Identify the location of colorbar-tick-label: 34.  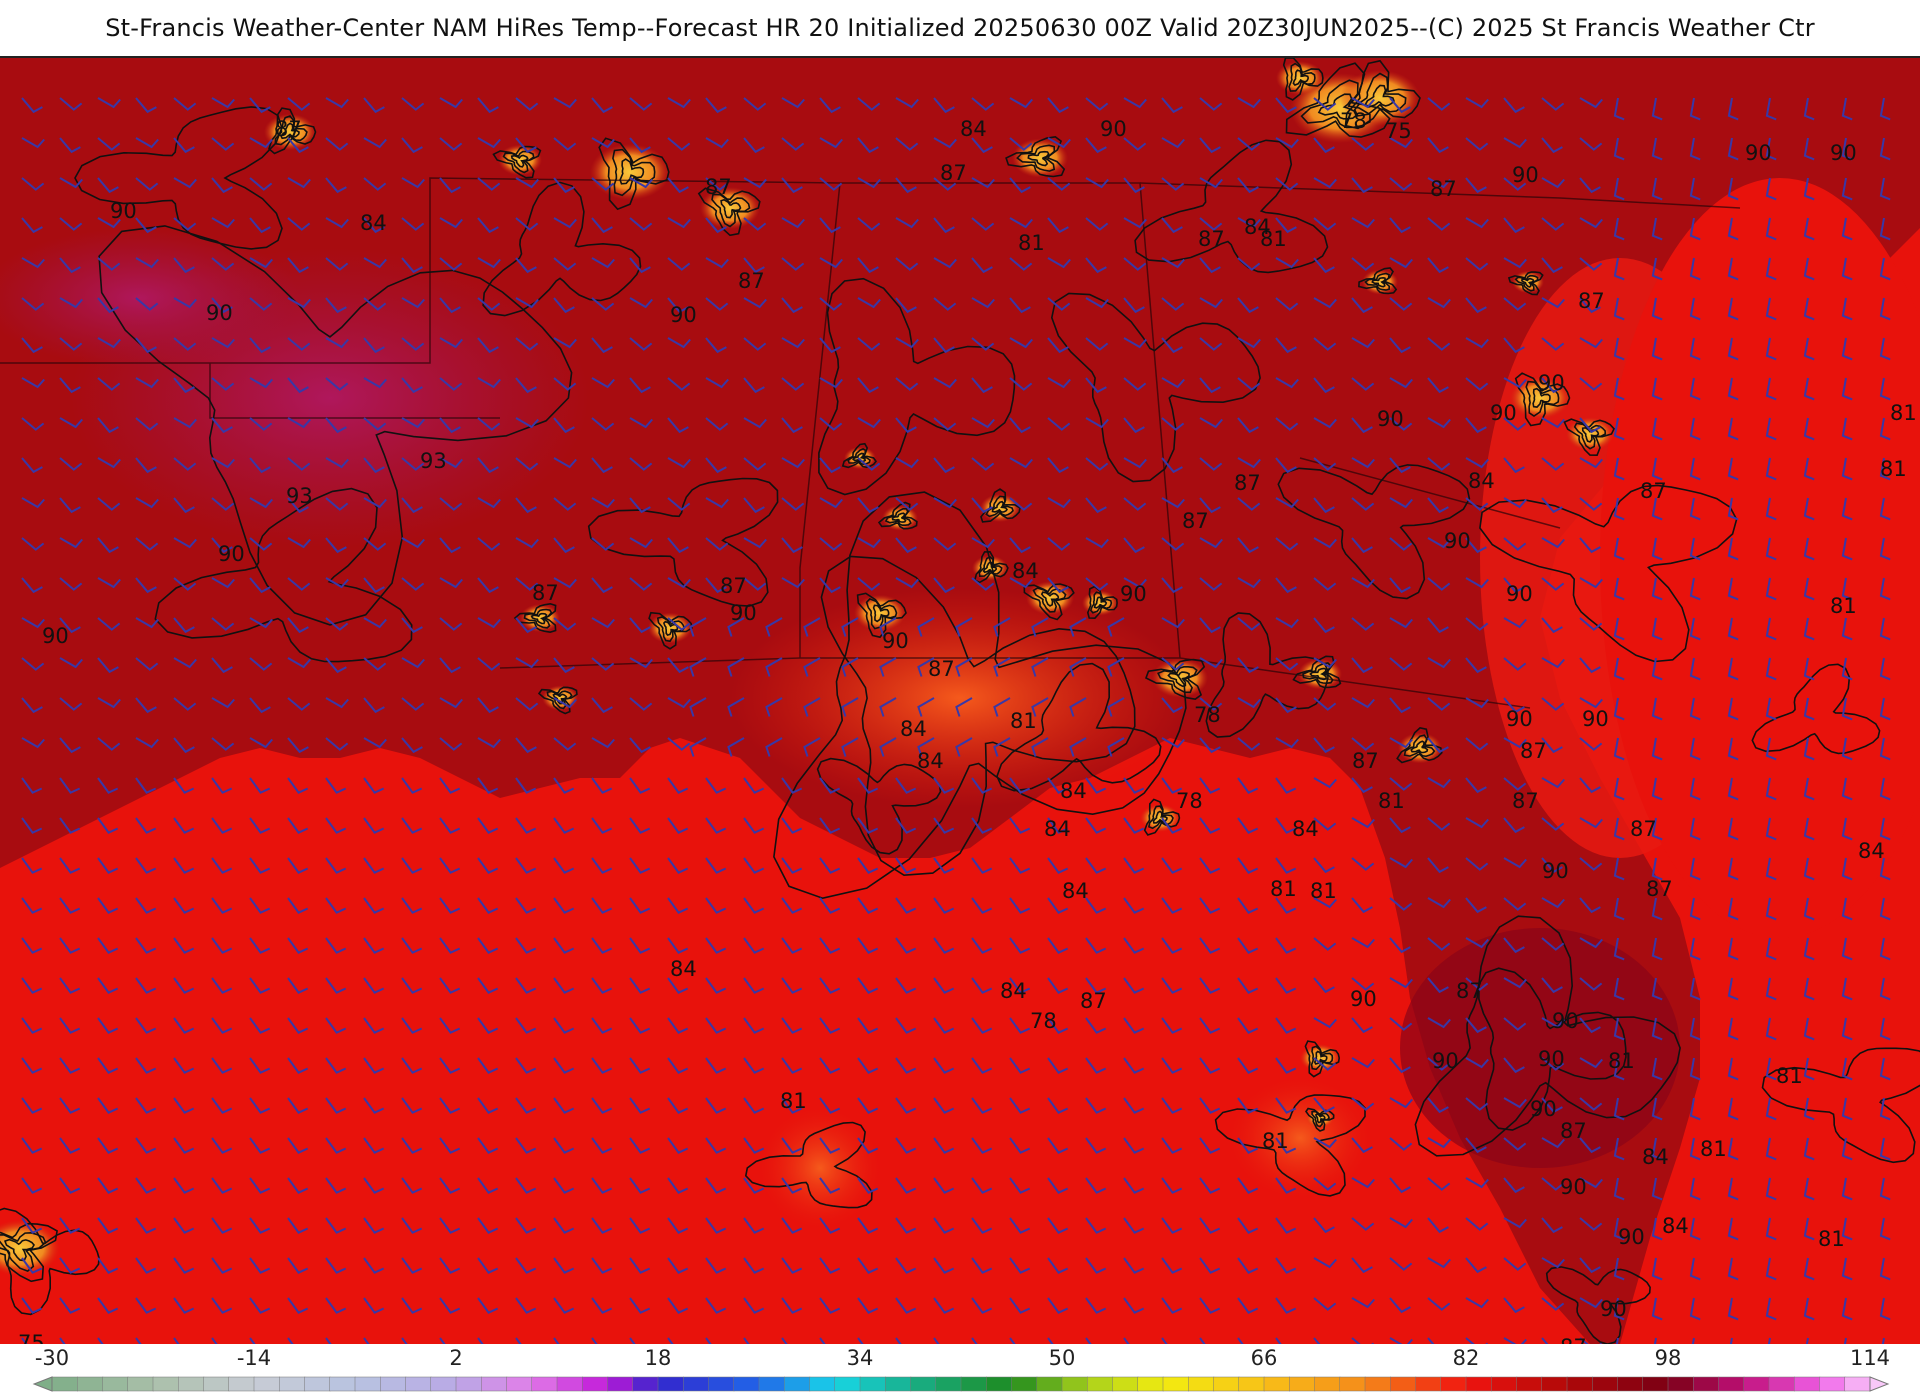
(860, 1358).